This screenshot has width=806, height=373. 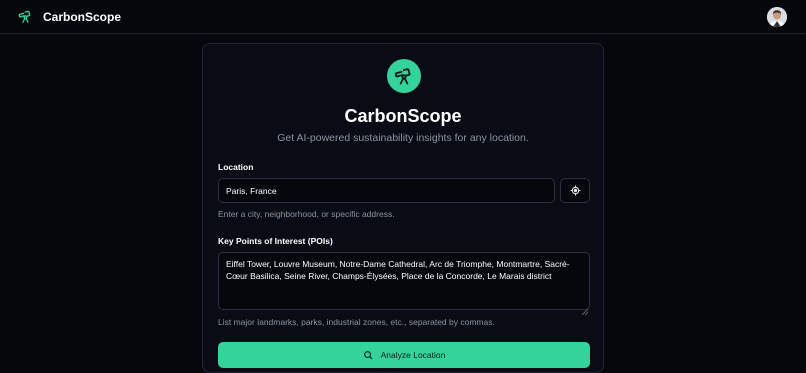 I want to click on search-icon, so click(x=368, y=355).